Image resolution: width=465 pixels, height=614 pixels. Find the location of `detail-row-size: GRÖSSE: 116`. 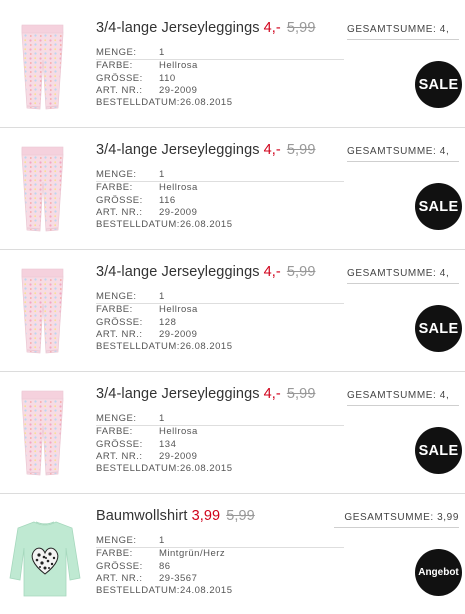

detail-row-size: GRÖSSE: 116 is located at coordinates (220, 201).